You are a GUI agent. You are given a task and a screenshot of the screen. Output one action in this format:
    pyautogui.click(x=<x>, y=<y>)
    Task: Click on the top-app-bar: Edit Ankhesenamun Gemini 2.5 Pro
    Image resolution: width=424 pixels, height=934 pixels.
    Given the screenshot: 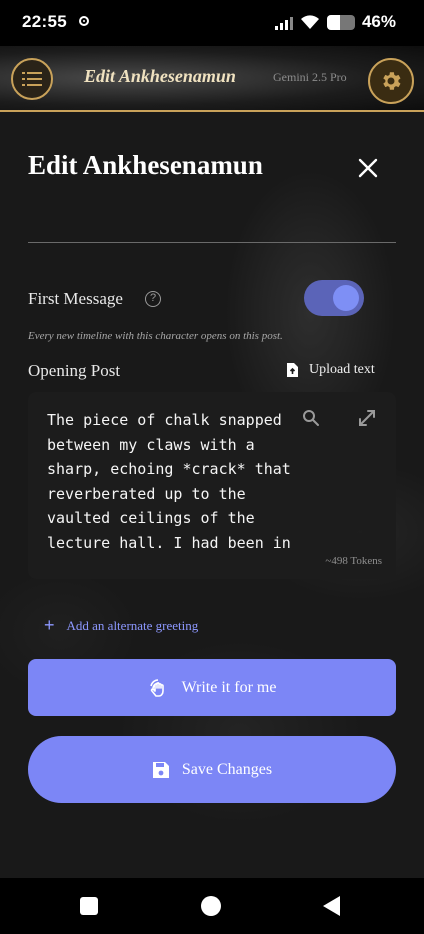 What is the action you would take?
    pyautogui.click(x=212, y=79)
    